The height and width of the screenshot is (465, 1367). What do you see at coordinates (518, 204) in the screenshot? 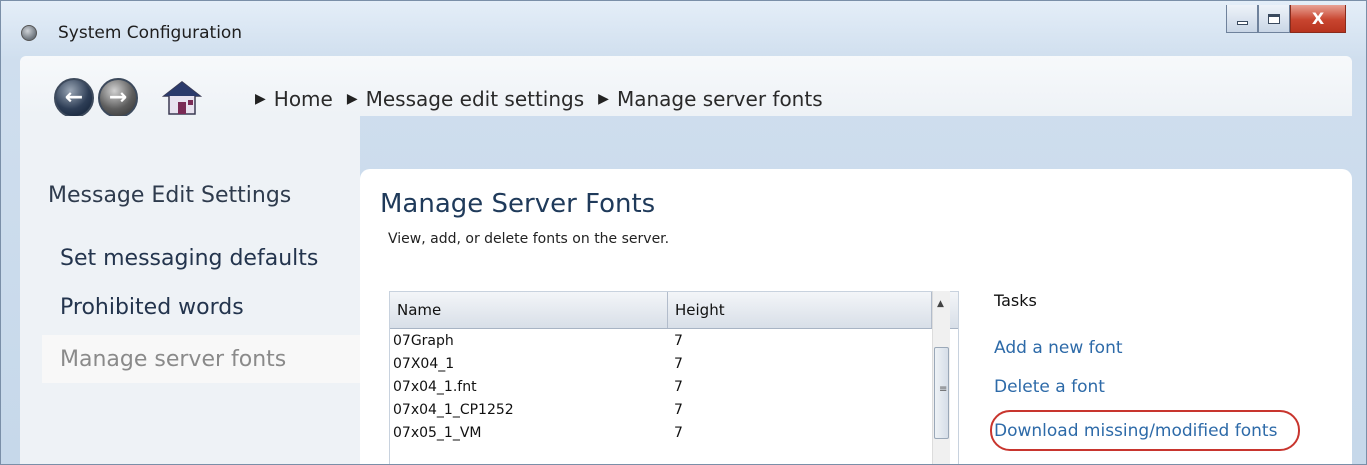
I see `page-title: Manage Server Fonts` at bounding box center [518, 204].